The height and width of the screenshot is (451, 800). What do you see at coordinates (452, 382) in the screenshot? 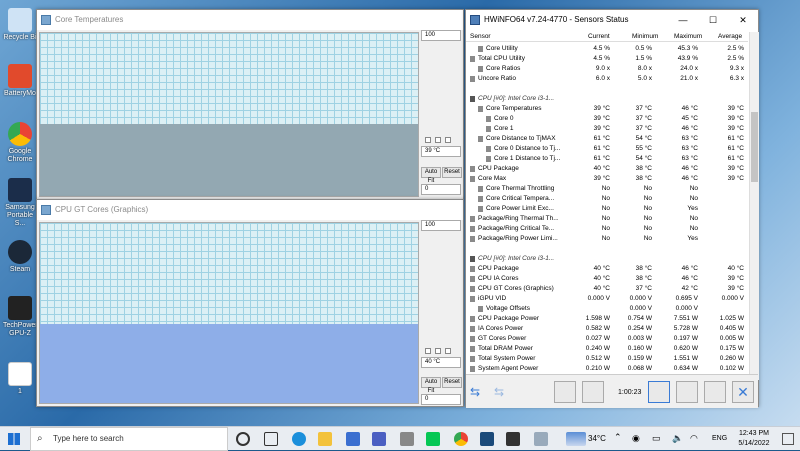
I see `gpu-reset-button: Reset` at bounding box center [452, 382].